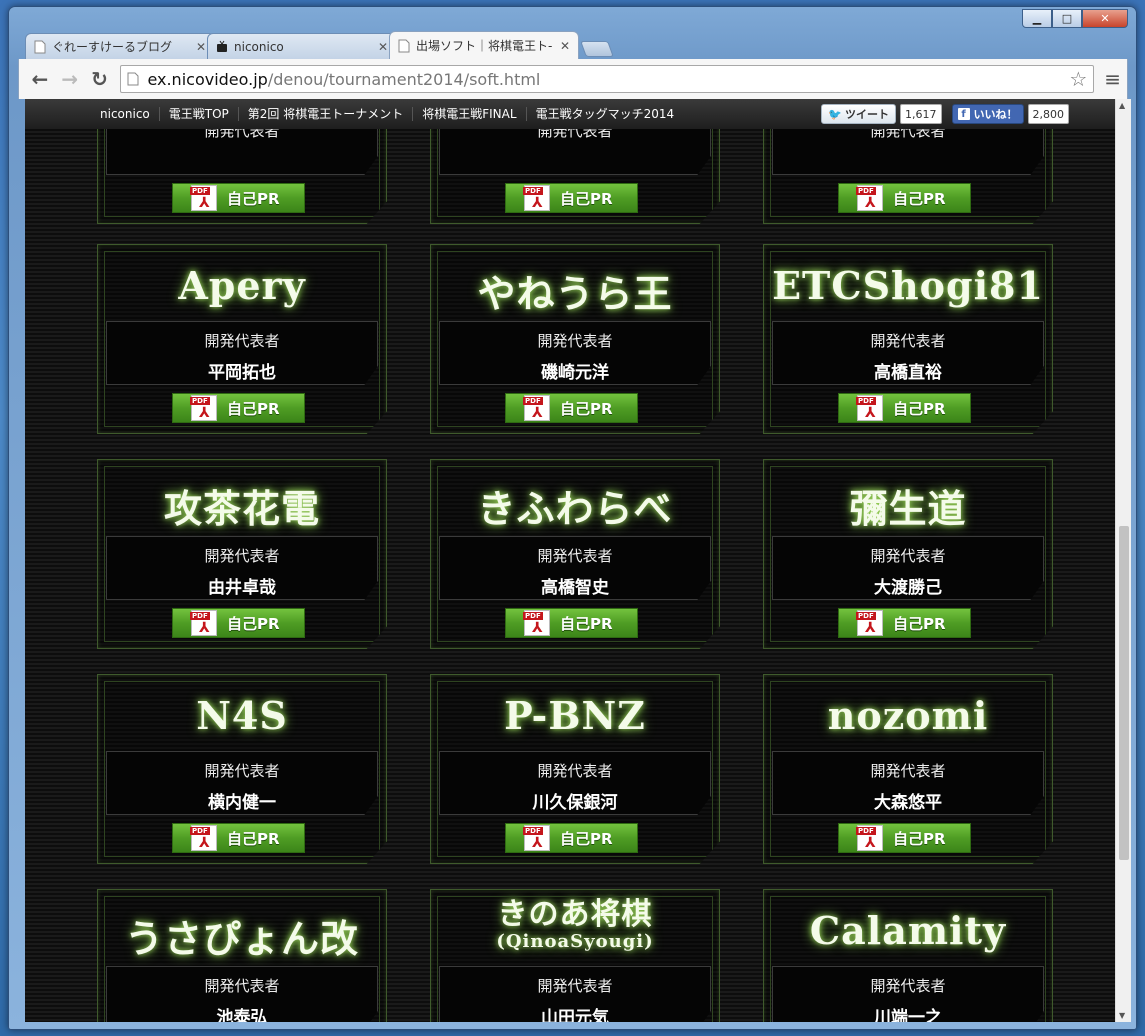 The width and height of the screenshot is (1145, 1036). I want to click on like-button: f いいね！, so click(987, 114).